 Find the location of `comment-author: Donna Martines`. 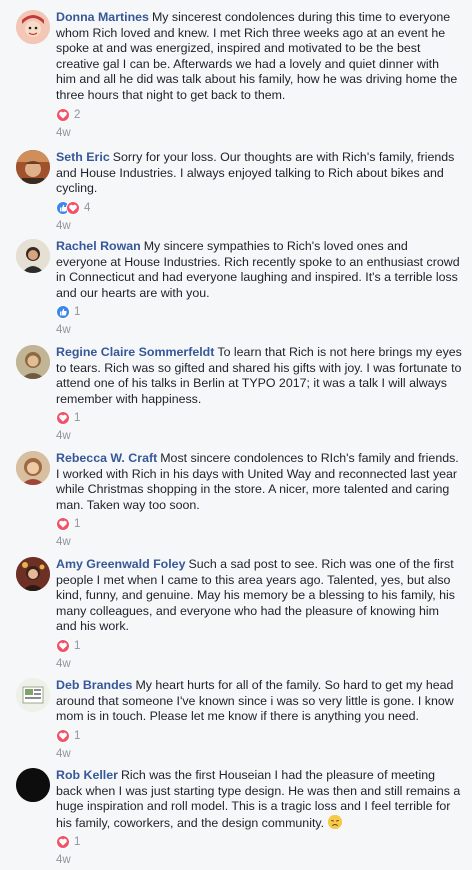

comment-author: Donna Martines is located at coordinates (102, 17).